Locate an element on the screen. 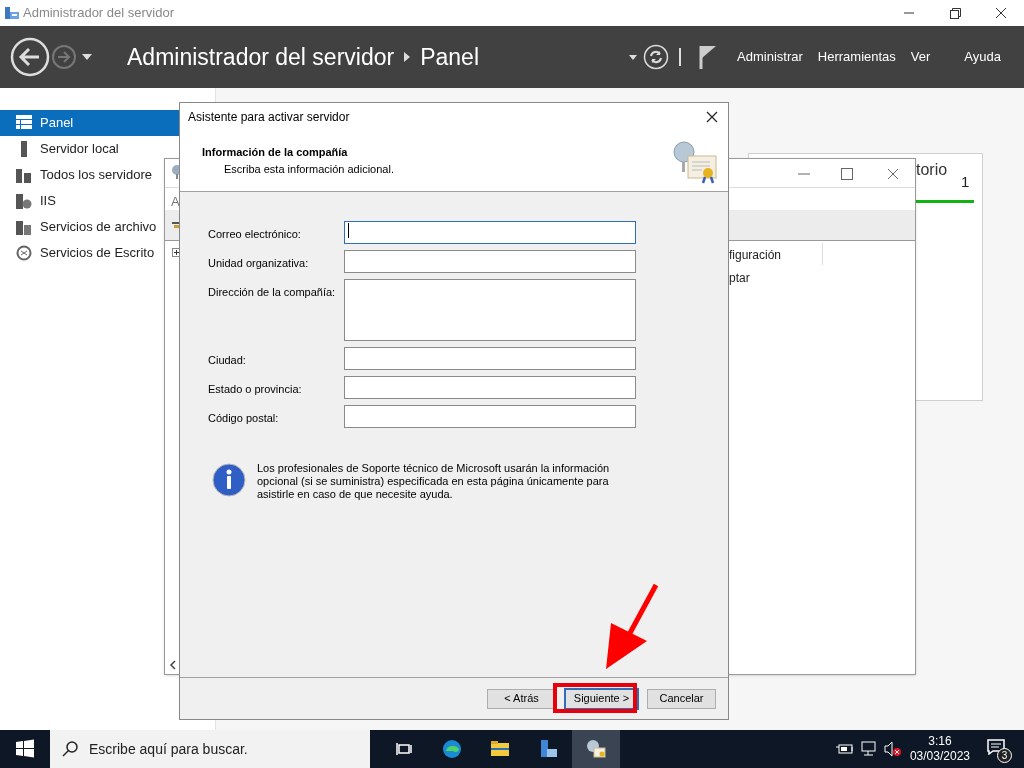 The height and width of the screenshot is (768, 1024). field-label: Estado o provincia: is located at coordinates (255, 389).